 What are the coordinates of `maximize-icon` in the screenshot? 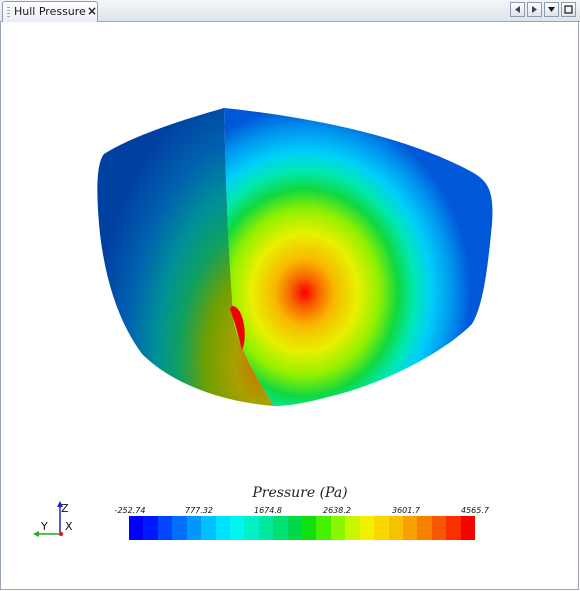 It's located at (568, 9).